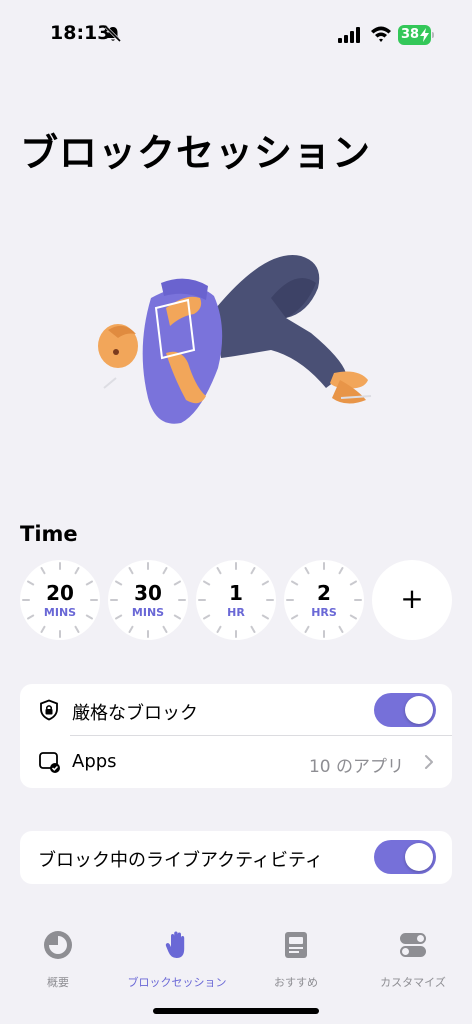 This screenshot has height=1024, width=472. Describe the element at coordinates (356, 767) in the screenshot. I see `apps-count: 10 のアプリ` at that location.